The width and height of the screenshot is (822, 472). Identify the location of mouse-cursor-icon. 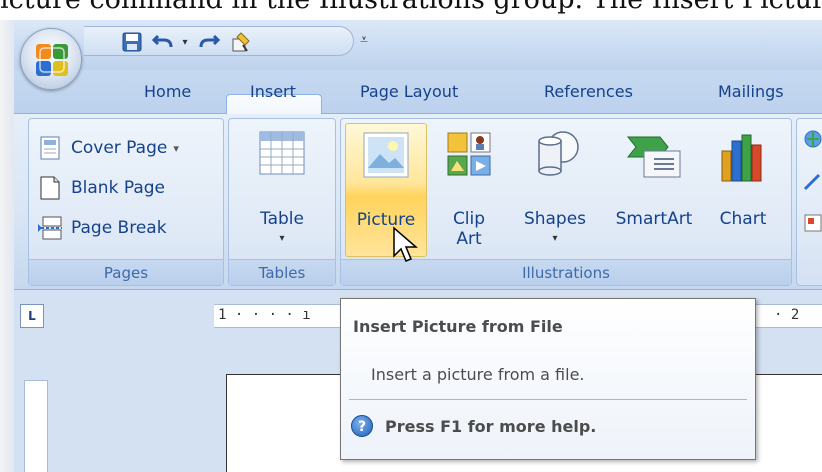
(405, 244).